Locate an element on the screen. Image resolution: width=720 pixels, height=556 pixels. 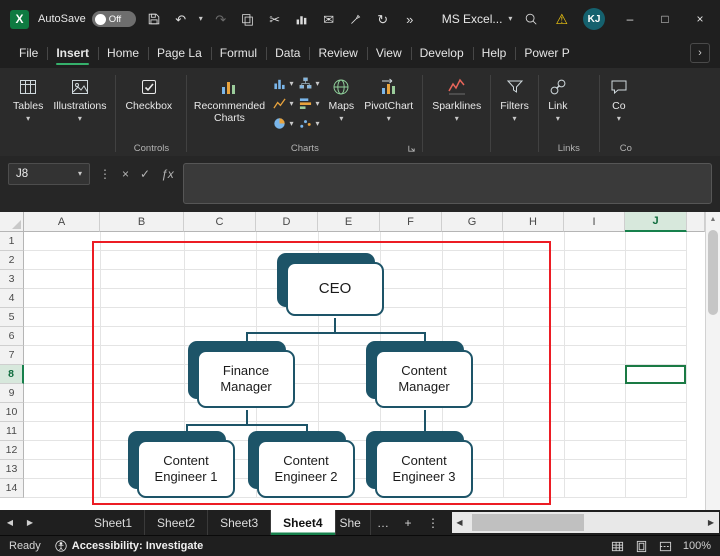
scroll-up-icon: ▲ is located at coordinates (713, 217).